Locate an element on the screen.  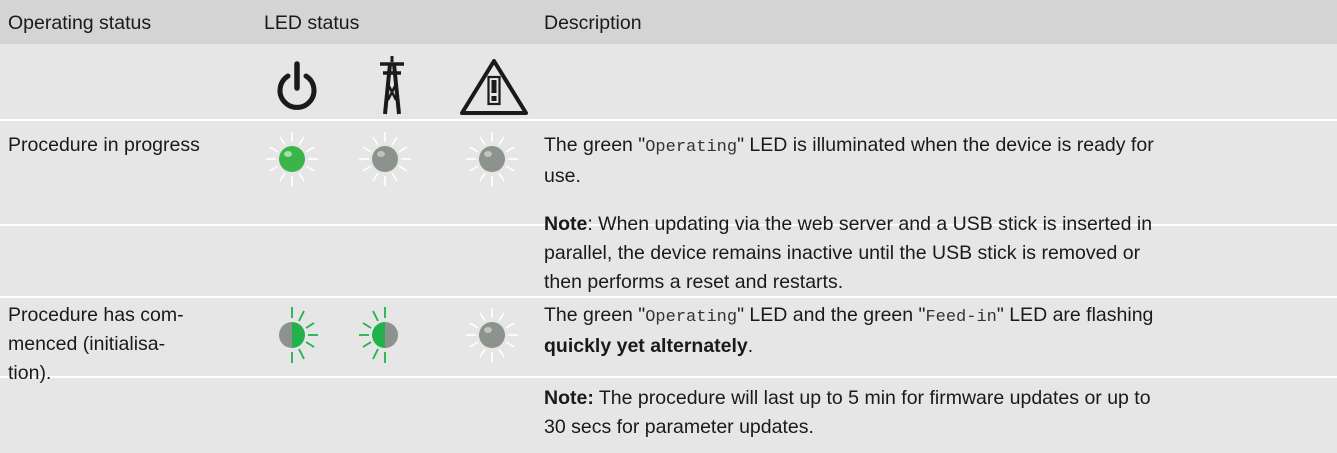
header-operating-status: Operating status is located at coordinates (80, 23).